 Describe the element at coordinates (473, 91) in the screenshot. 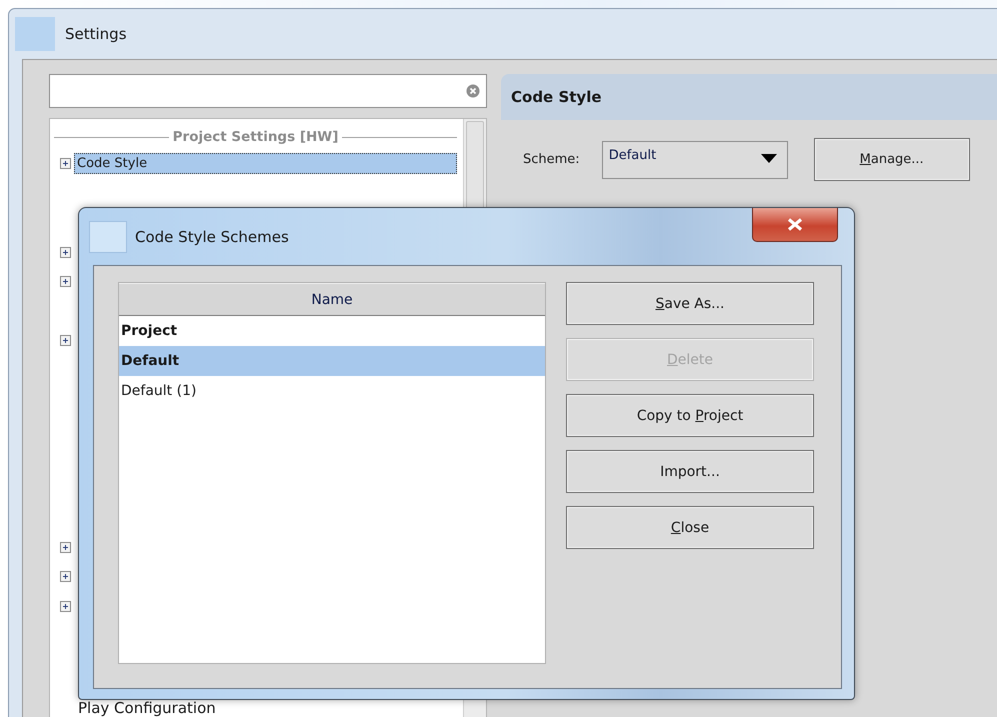

I see `clear-icon` at that location.